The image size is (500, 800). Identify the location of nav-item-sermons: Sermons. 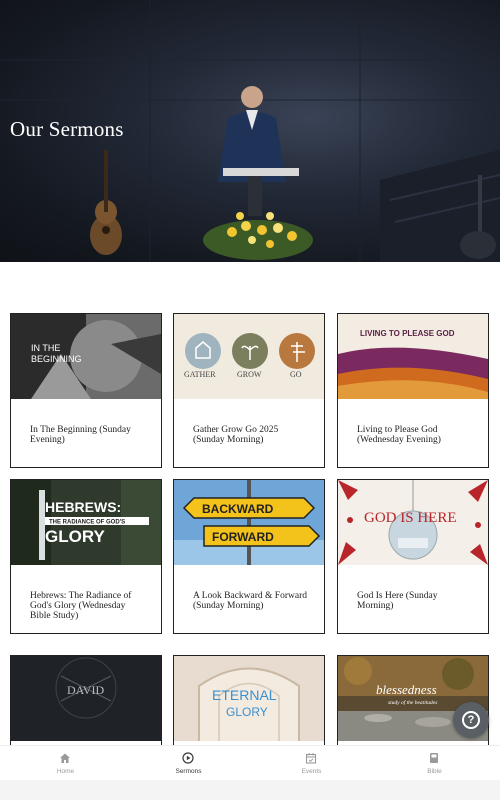
(188, 763).